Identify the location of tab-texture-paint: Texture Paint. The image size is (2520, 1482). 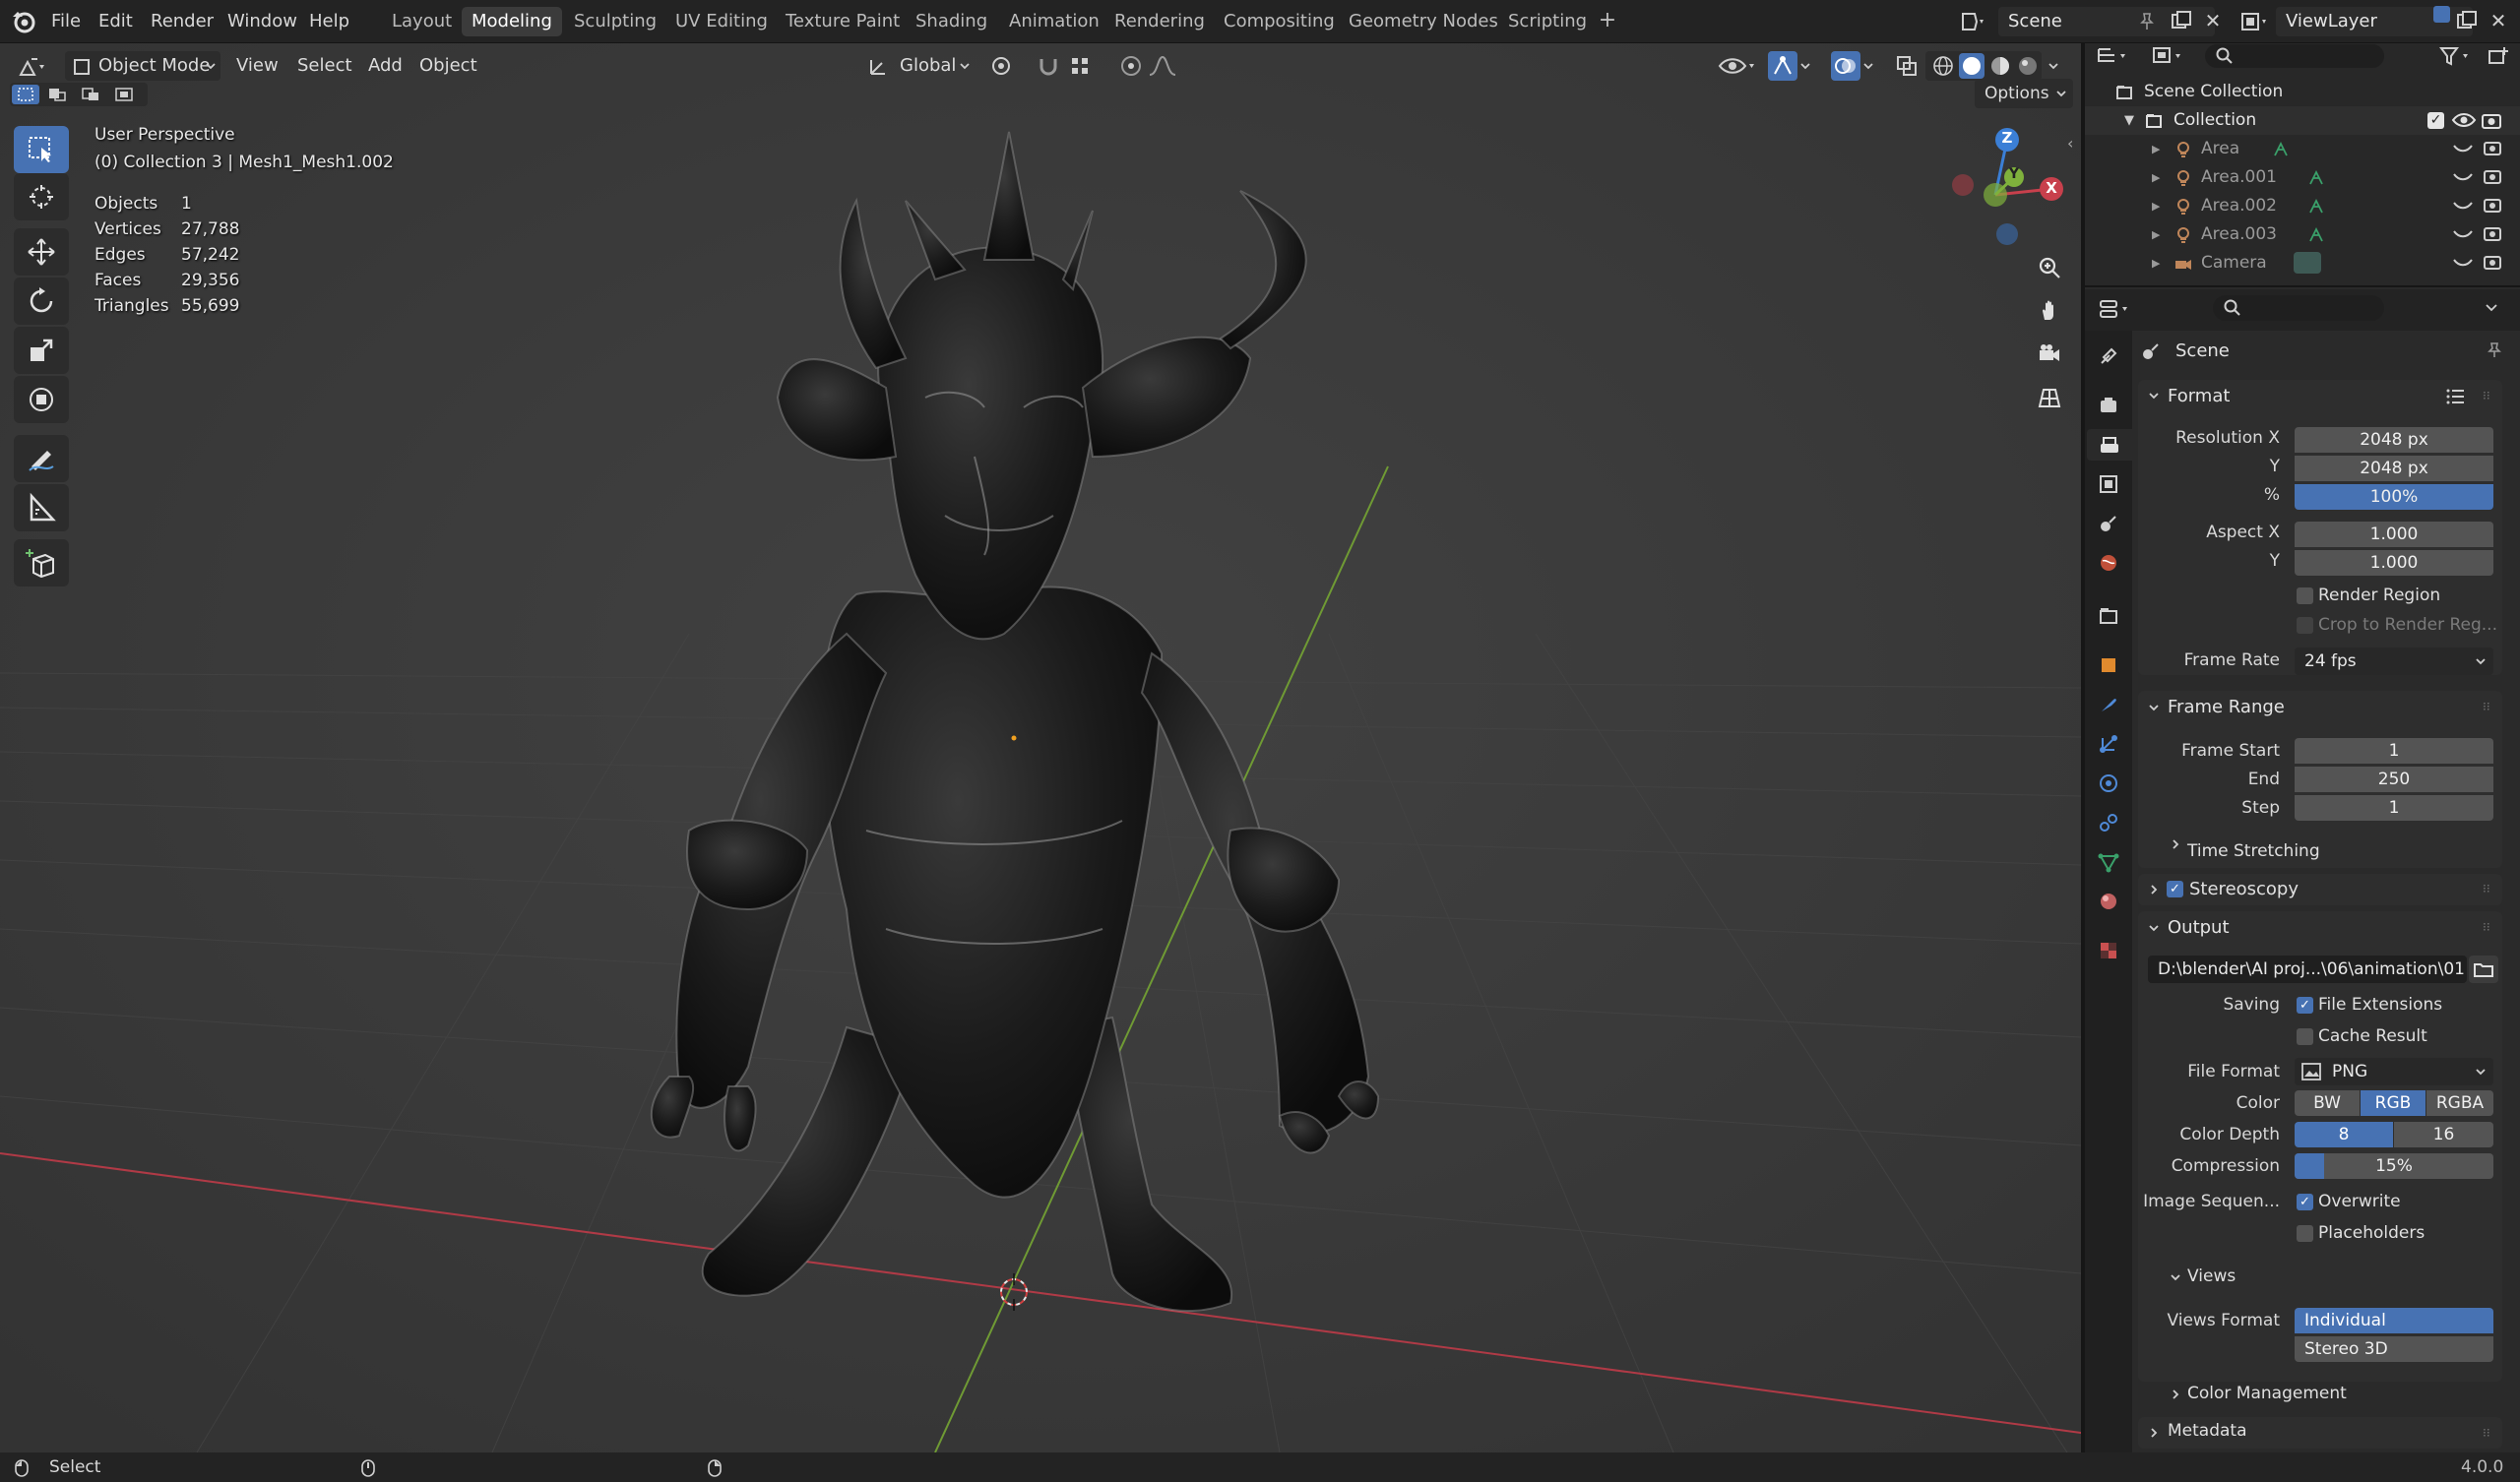
(843, 21).